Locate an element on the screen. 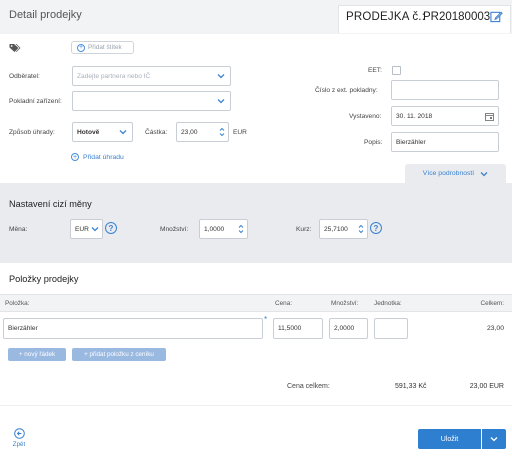 This screenshot has height=456, width=512. ext-register-label: Číslo z ext. pokladny: is located at coordinates (346, 90).